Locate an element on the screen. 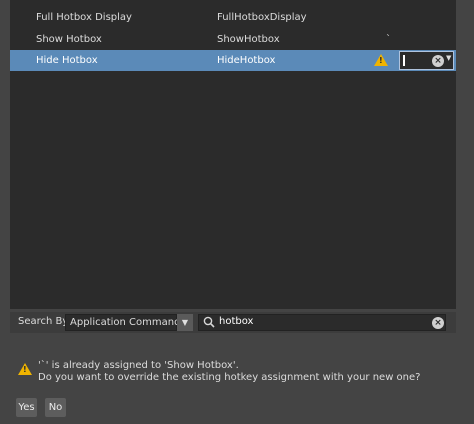 The height and width of the screenshot is (424, 474). command-label: Hide Hotbox is located at coordinates (67, 60).